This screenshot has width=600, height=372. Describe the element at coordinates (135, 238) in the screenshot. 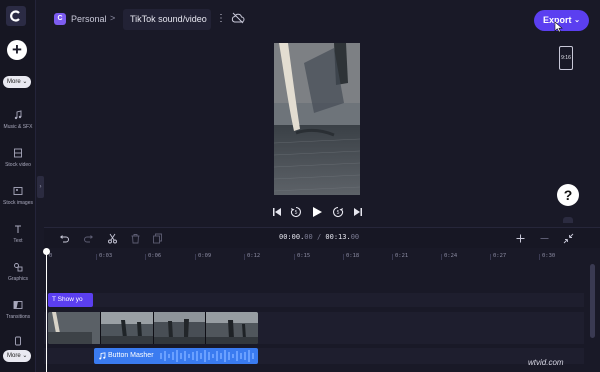

I see `delete-icon` at that location.